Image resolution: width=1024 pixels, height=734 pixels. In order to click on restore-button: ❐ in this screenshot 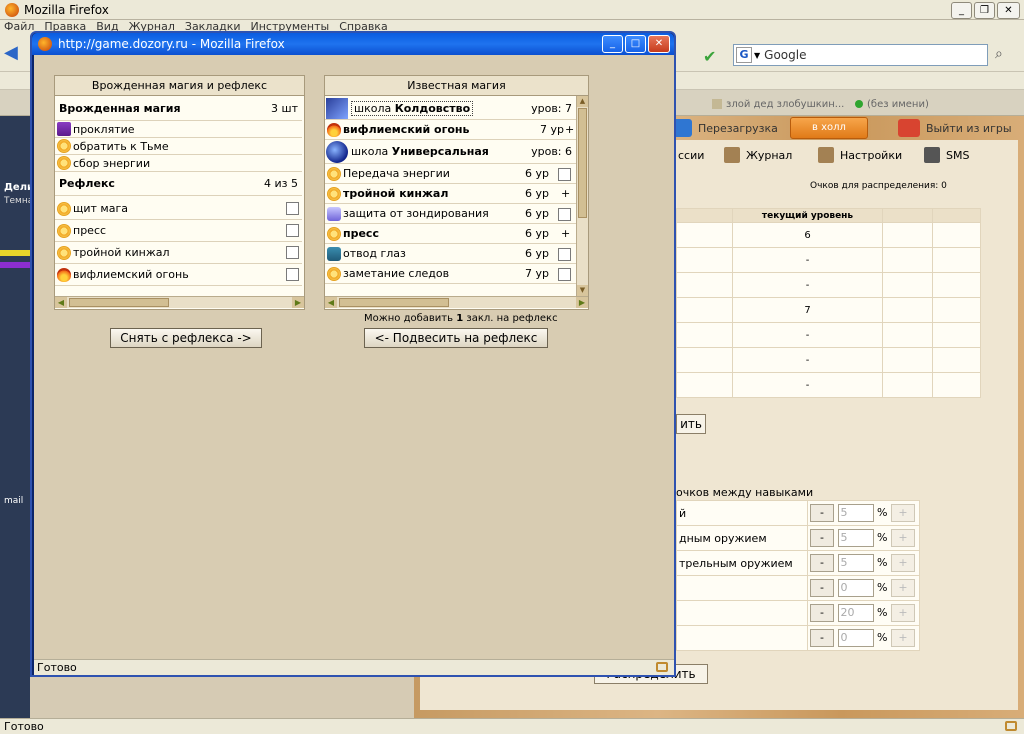, I will do `click(984, 10)`.